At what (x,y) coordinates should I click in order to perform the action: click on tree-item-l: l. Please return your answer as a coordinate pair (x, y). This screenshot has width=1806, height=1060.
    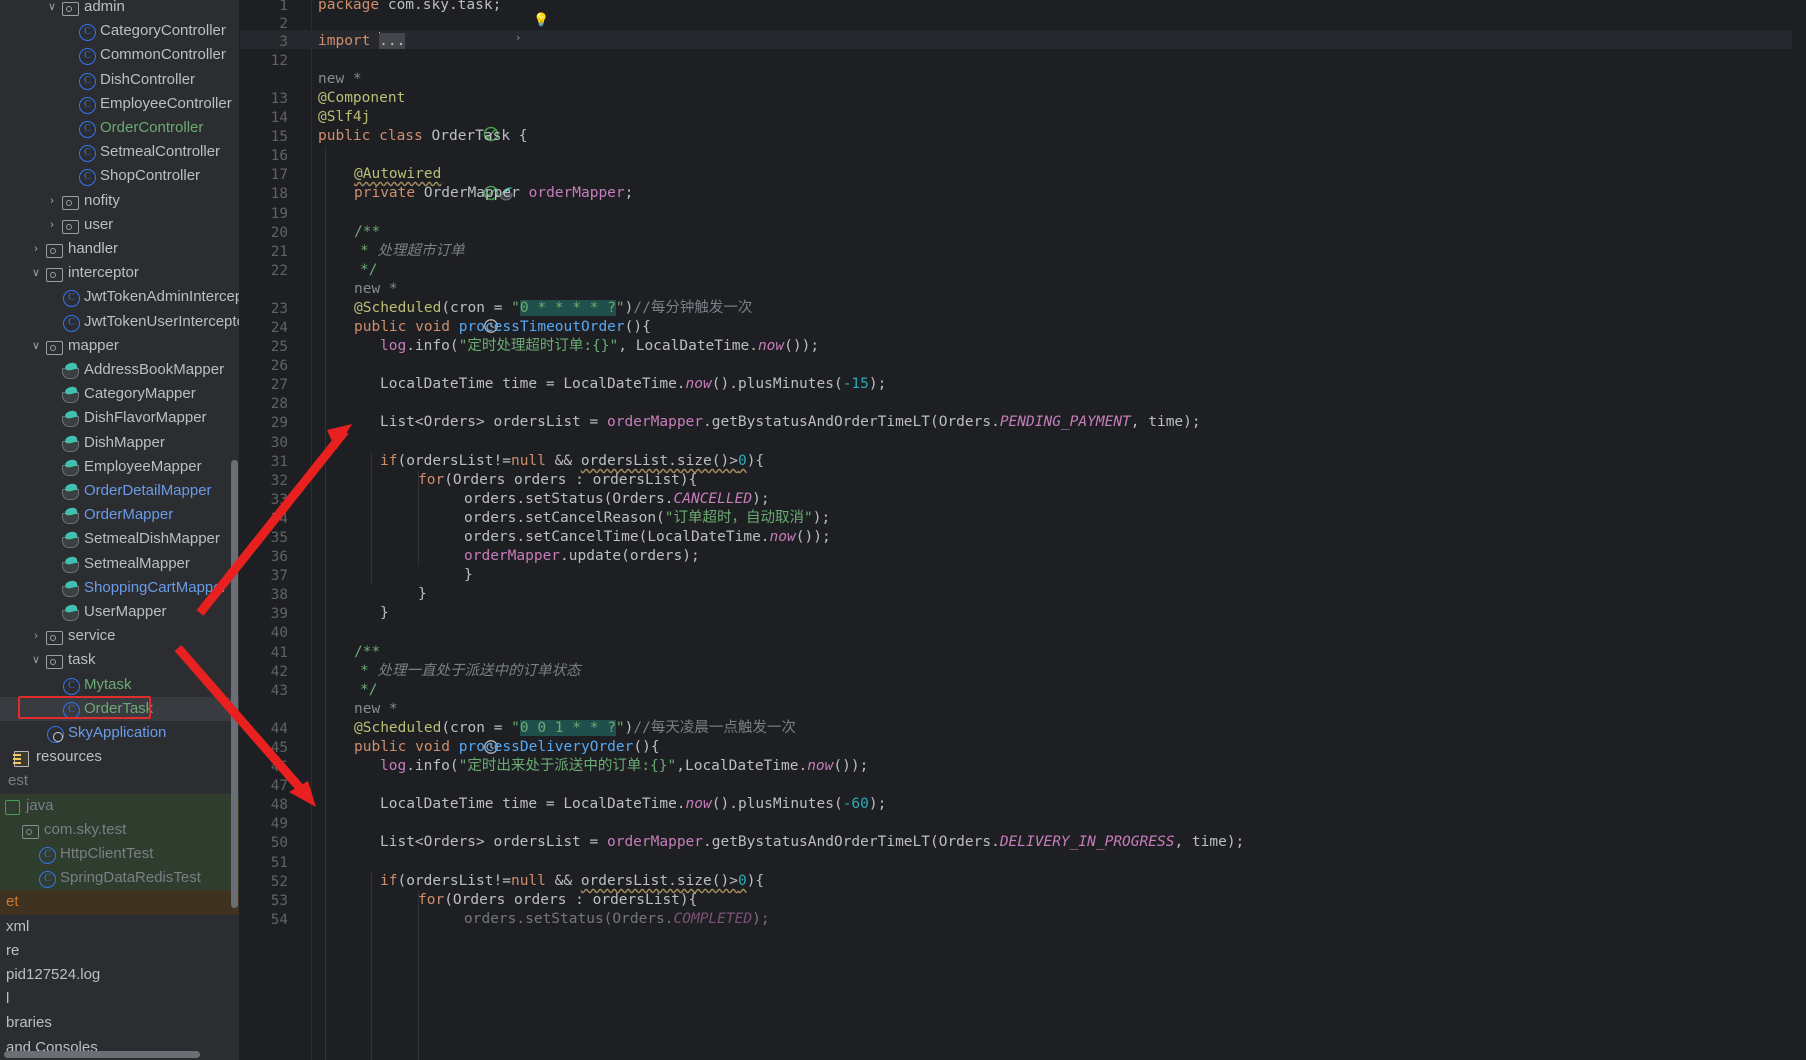
    Looking at the image, I should click on (120, 999).